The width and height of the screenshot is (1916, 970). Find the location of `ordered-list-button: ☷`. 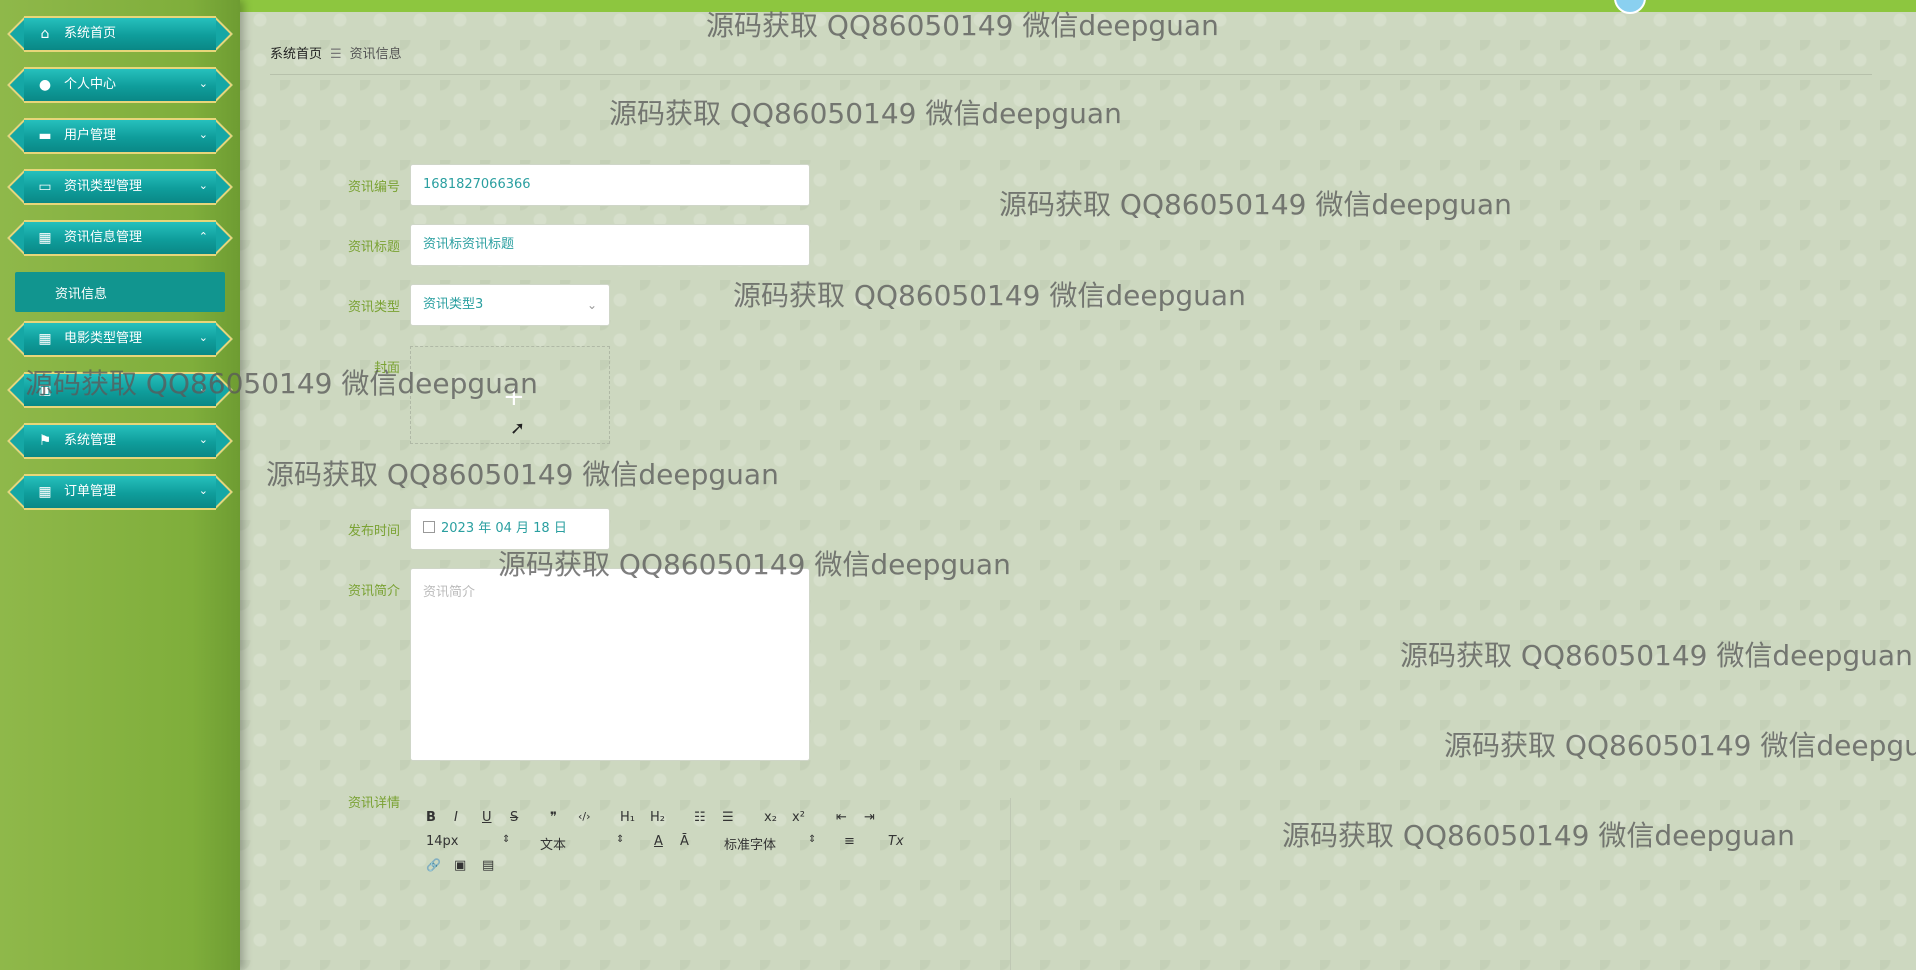

ordered-list-button: ☷ is located at coordinates (700, 817).